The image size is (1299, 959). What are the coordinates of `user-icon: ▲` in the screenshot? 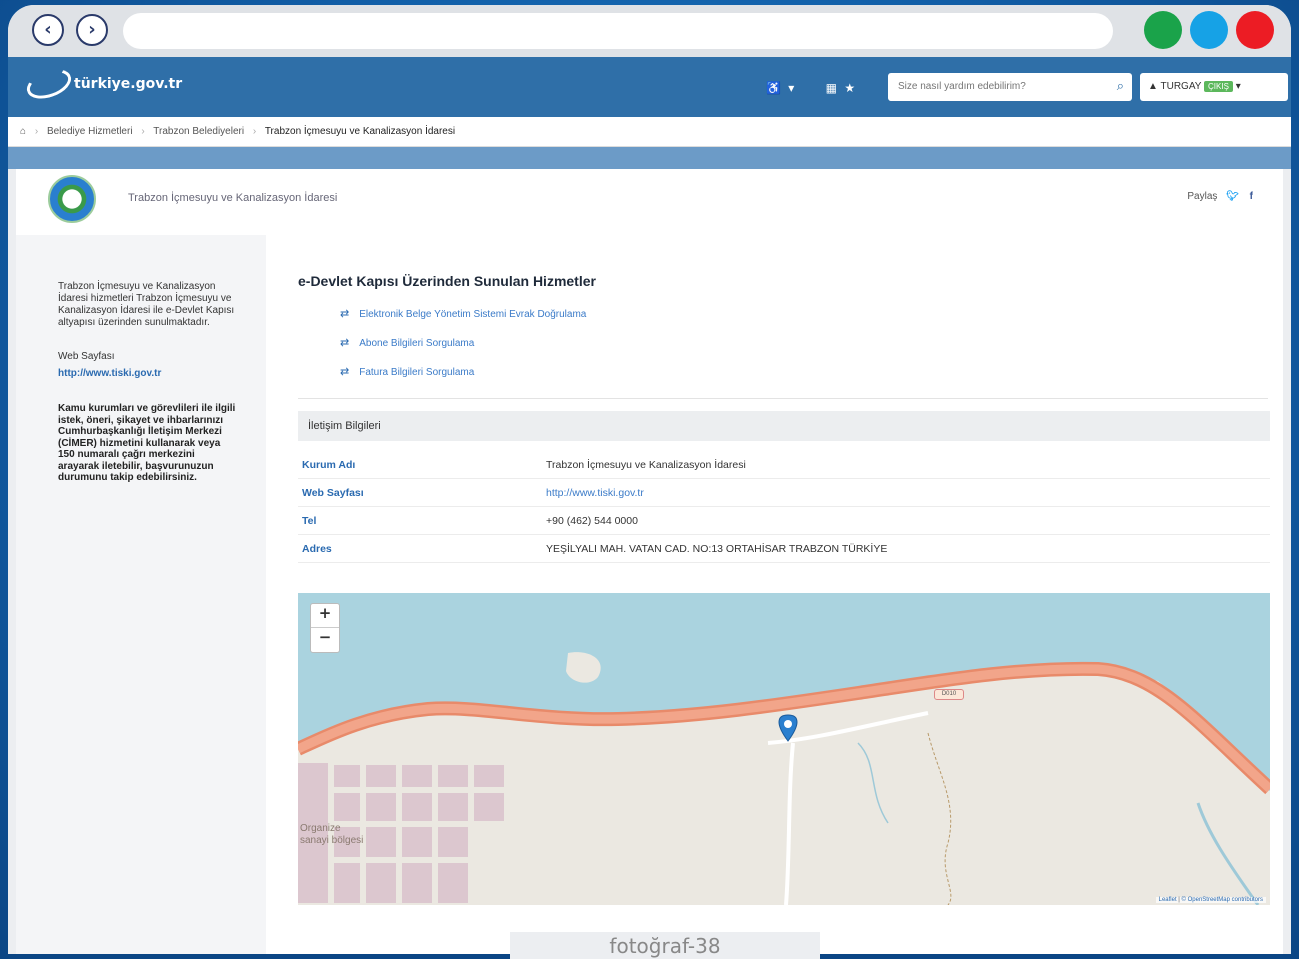 It's located at (1154, 86).